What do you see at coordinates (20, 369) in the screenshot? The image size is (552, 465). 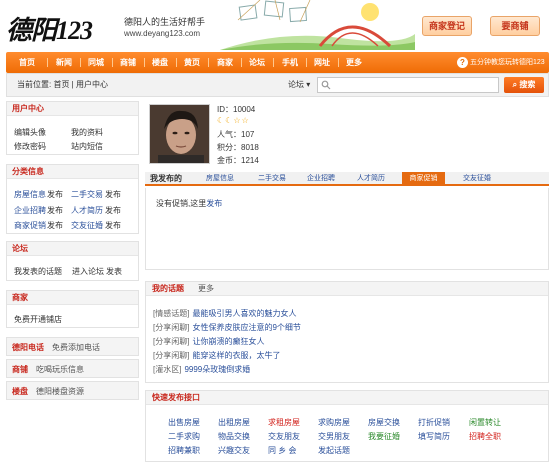 I see `sidebar-row-key: 商铺` at bounding box center [20, 369].